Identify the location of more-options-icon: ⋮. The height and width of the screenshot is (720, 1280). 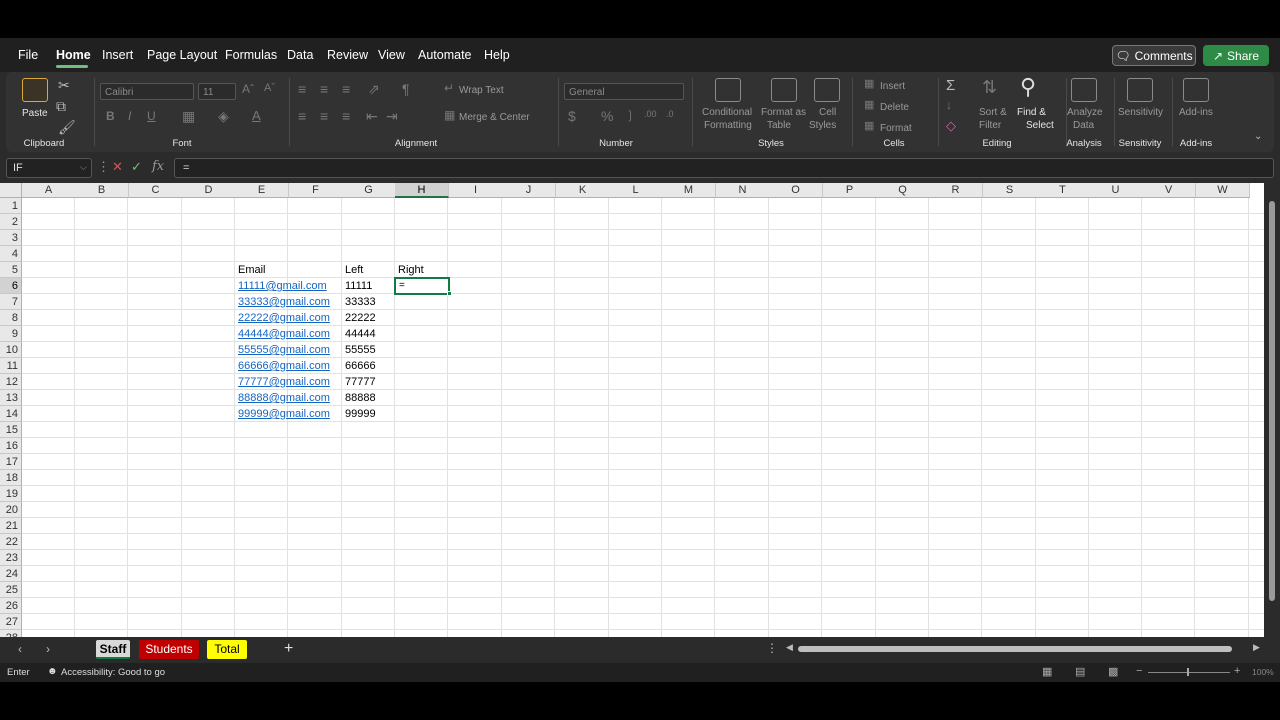
(103, 167).